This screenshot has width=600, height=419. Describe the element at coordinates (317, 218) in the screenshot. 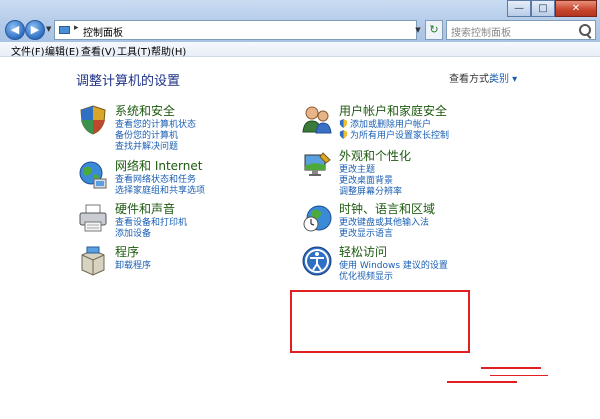

I see `clock-globe-icon` at that location.